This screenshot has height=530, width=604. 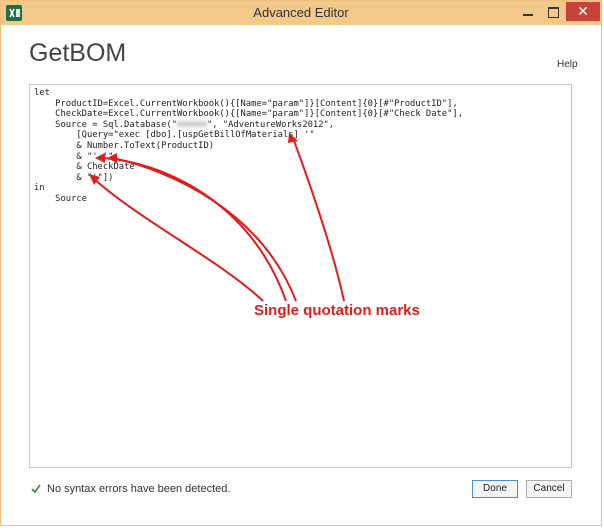 What do you see at coordinates (78, 53) in the screenshot?
I see `query-name-heading: GetBOM` at bounding box center [78, 53].